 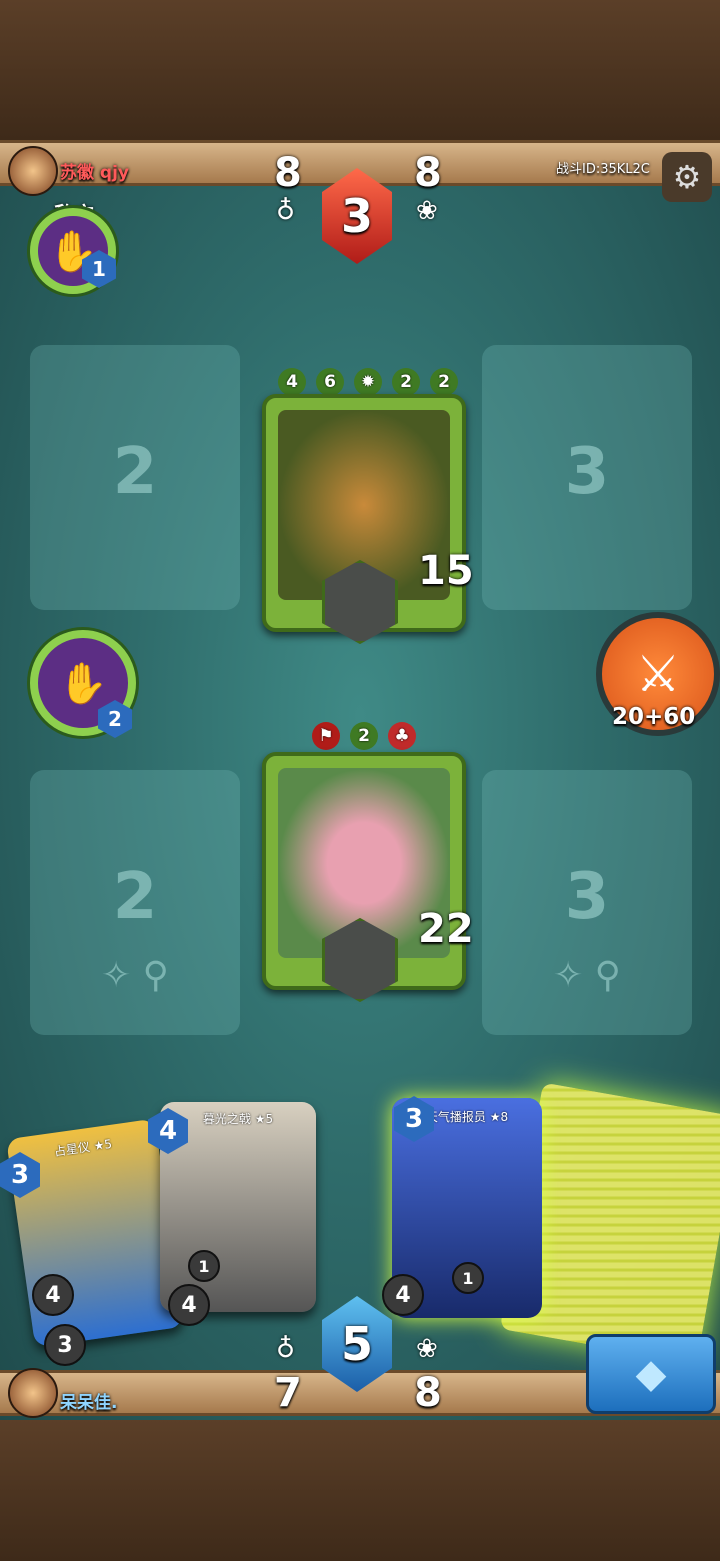 What do you see at coordinates (95, 1233) in the screenshot?
I see `hand-card-1: 占星仪 ★5` at bounding box center [95, 1233].